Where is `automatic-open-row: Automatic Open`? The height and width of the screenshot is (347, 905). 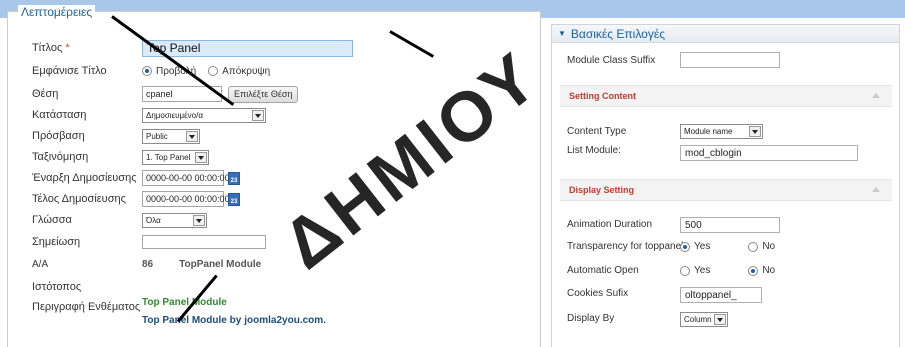
automatic-open-row: Automatic Open is located at coordinates (603, 270).